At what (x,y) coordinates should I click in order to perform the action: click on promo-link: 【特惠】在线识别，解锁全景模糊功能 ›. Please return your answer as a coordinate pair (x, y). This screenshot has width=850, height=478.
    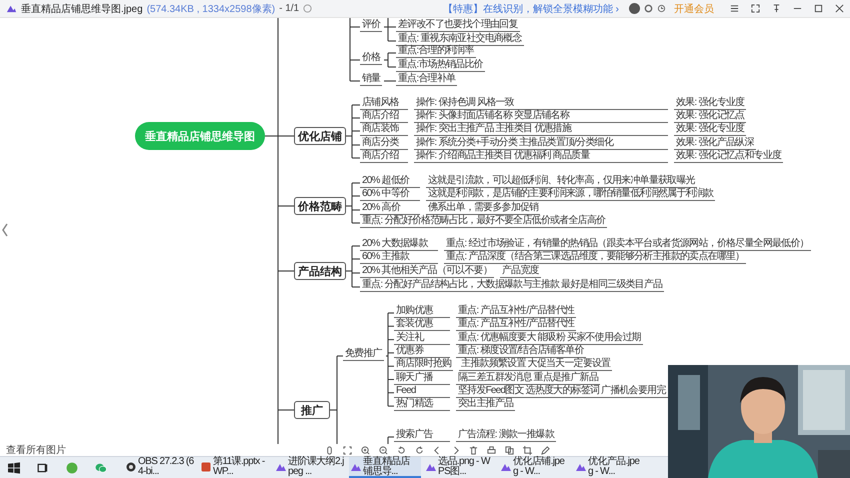
    Looking at the image, I should click on (530, 9).